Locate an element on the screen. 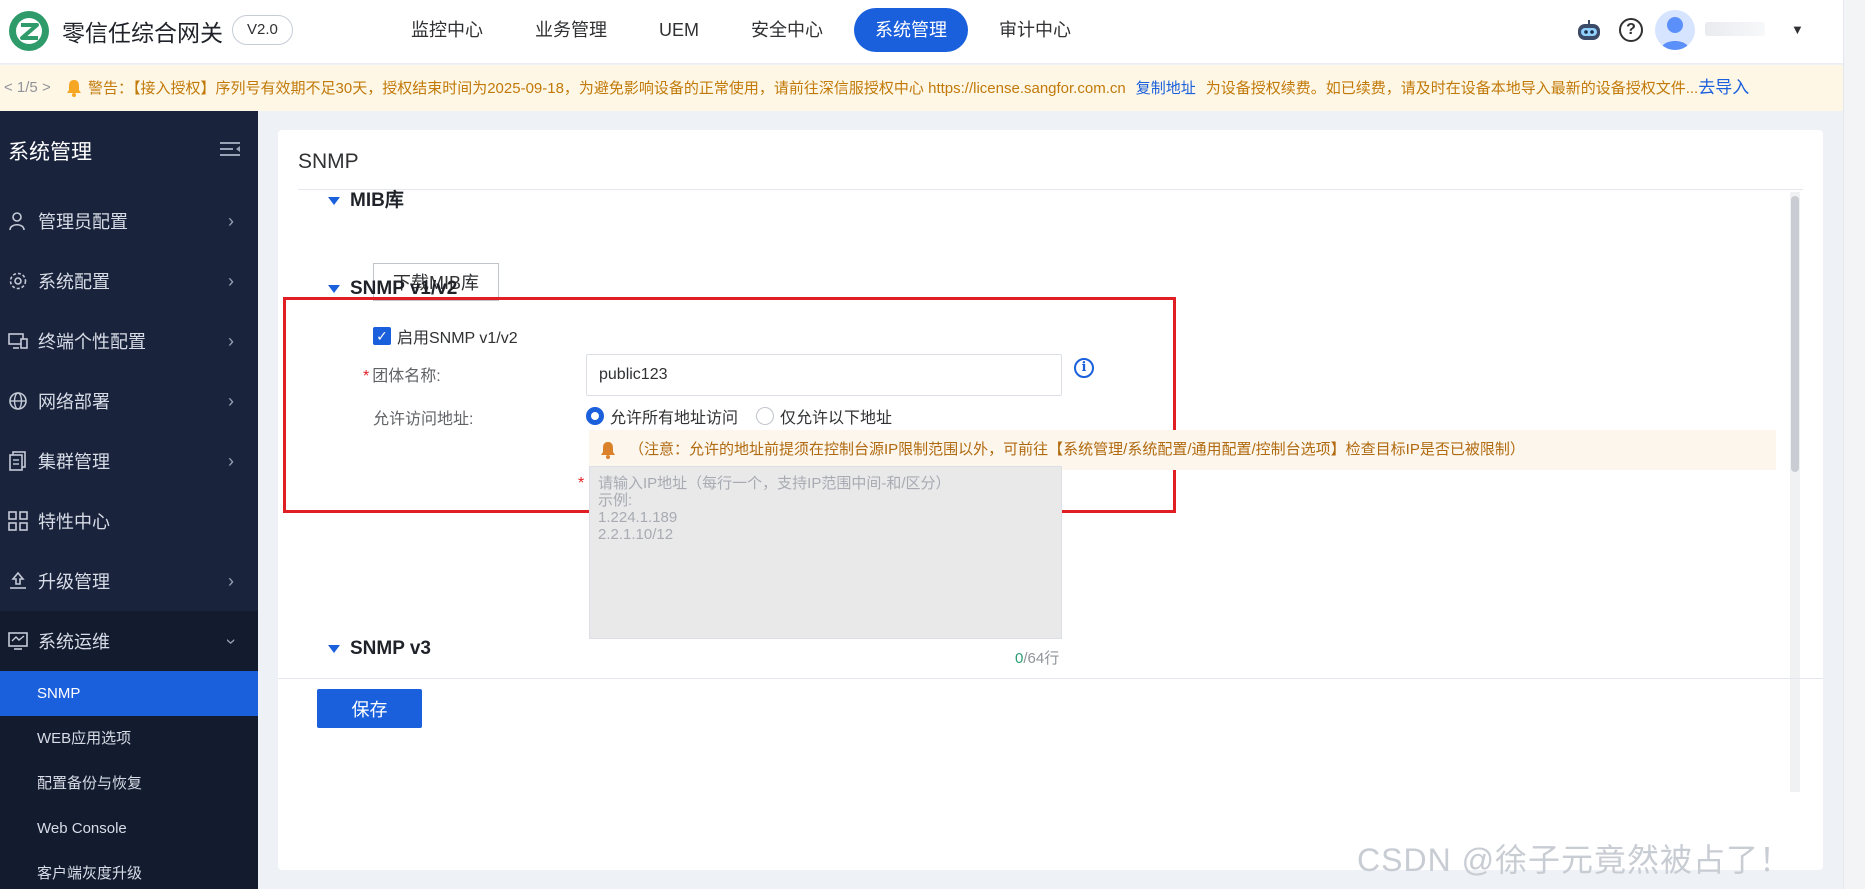 This screenshot has width=1865, height=889. sidebar-item-label: 网络部署 is located at coordinates (74, 402).